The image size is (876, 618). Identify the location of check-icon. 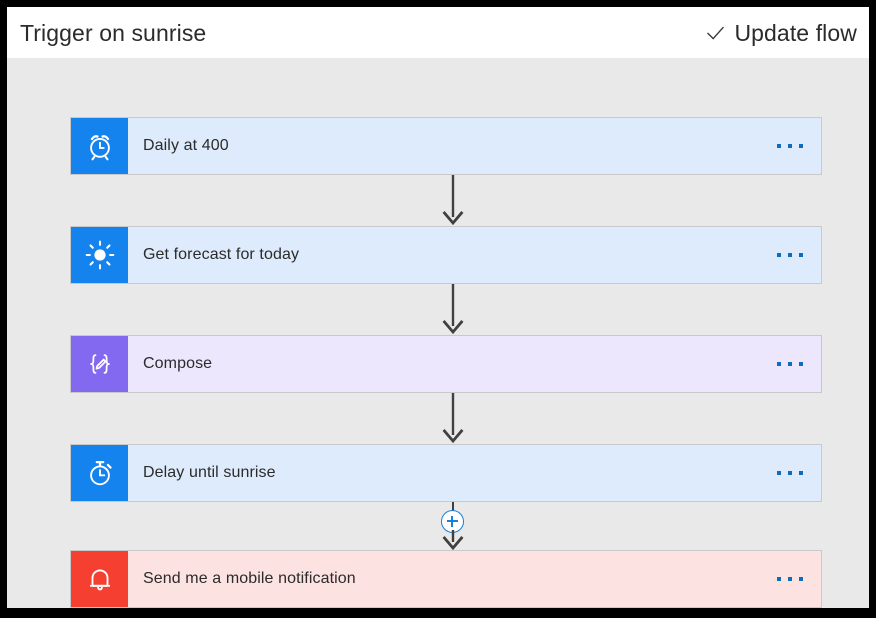
(715, 33).